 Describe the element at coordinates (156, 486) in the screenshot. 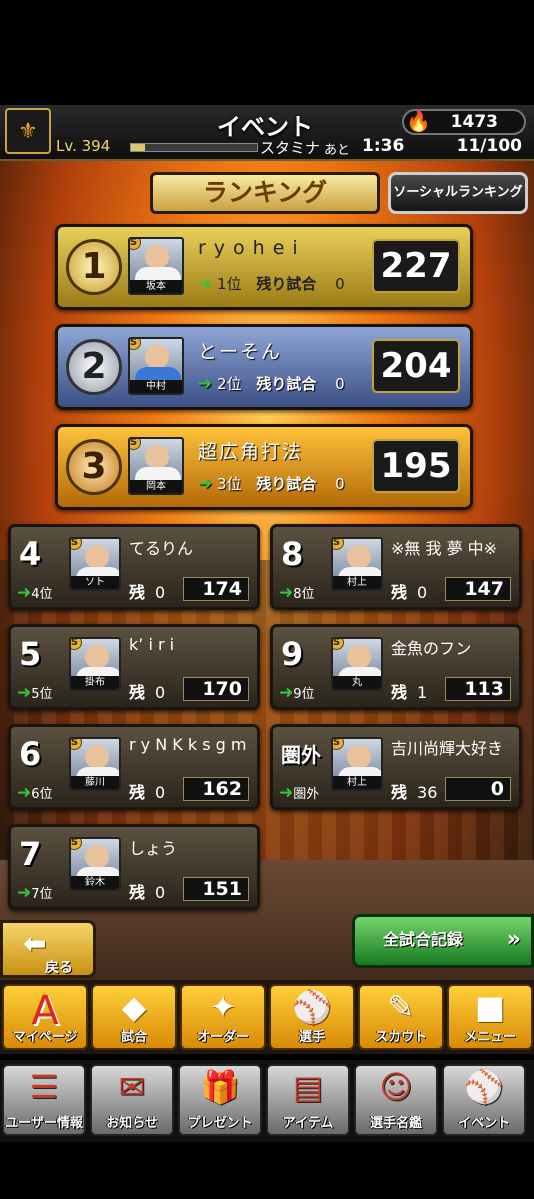

I see `player-name: 岡本` at that location.